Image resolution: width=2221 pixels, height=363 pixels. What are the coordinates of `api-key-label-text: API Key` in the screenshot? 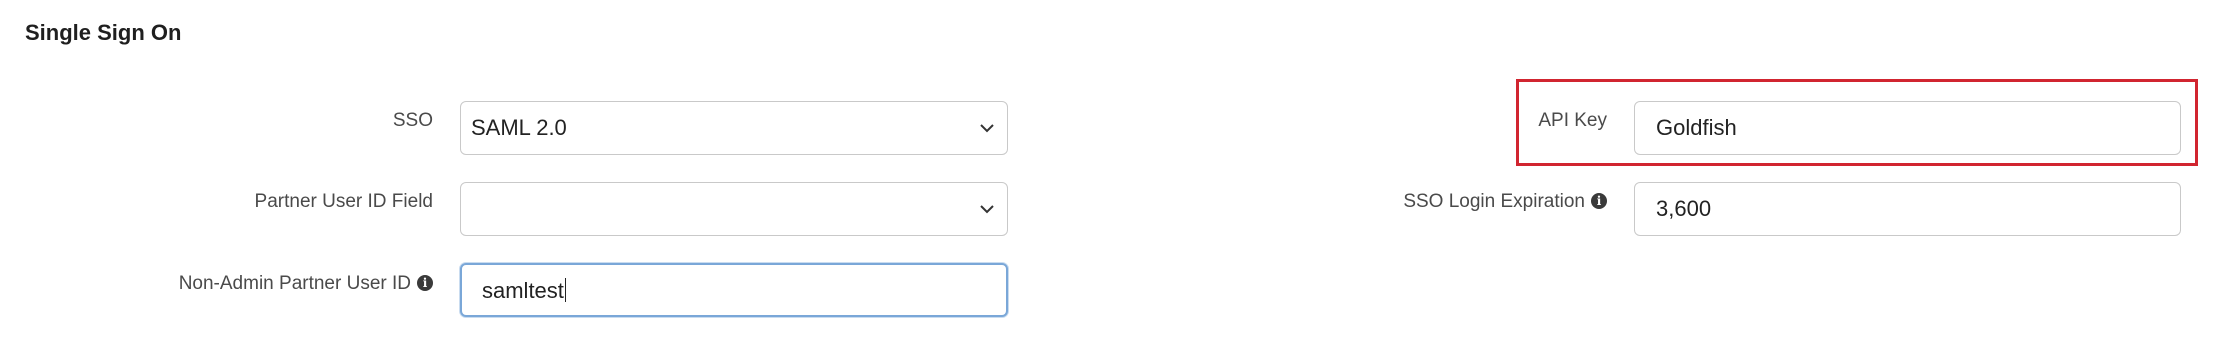 It's located at (1572, 120).